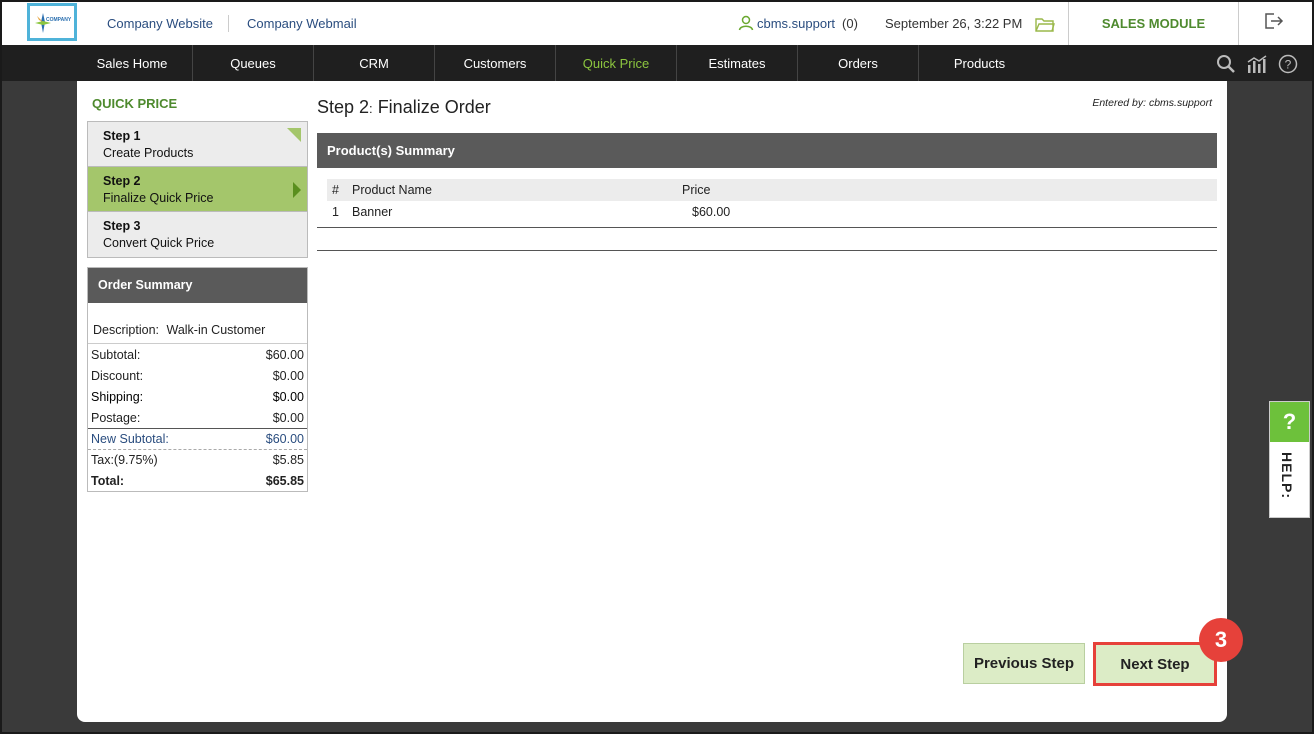 Image resolution: width=1314 pixels, height=734 pixels. Describe the element at coordinates (495, 63) in the screenshot. I see `nav-customers: Customers` at that location.